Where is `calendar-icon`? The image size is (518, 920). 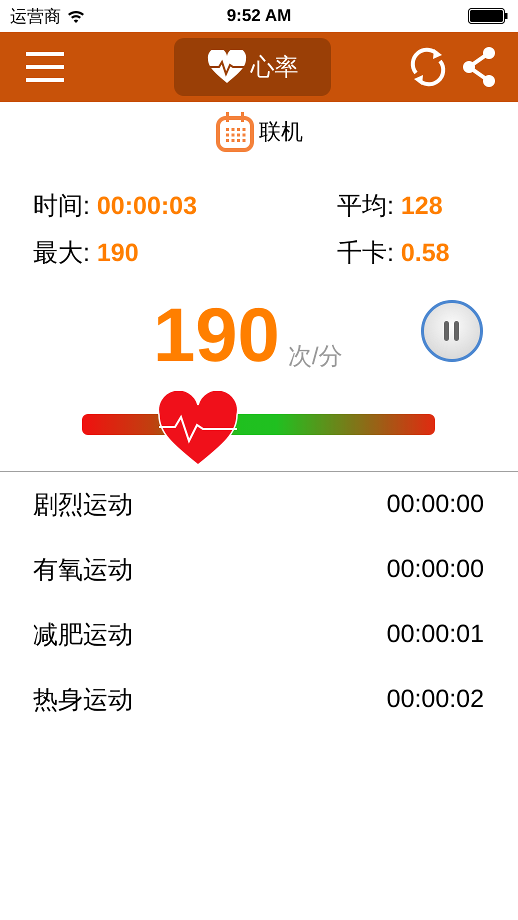 calendar-icon is located at coordinates (236, 132).